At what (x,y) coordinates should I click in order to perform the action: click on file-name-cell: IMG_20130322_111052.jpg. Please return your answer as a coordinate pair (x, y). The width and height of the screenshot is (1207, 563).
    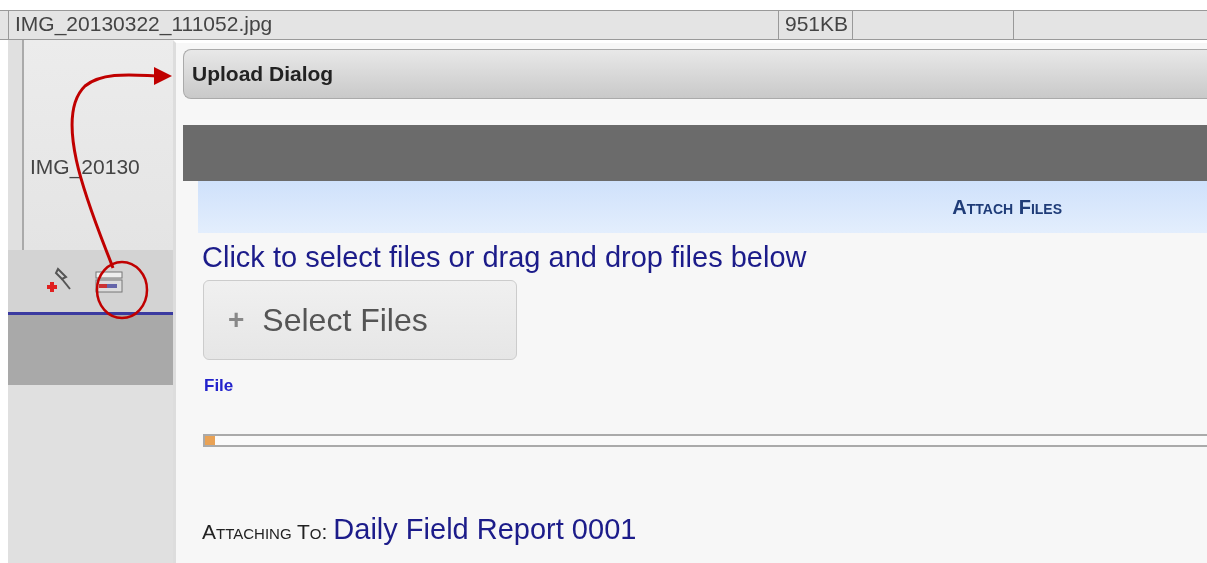
    Looking at the image, I should click on (393, 25).